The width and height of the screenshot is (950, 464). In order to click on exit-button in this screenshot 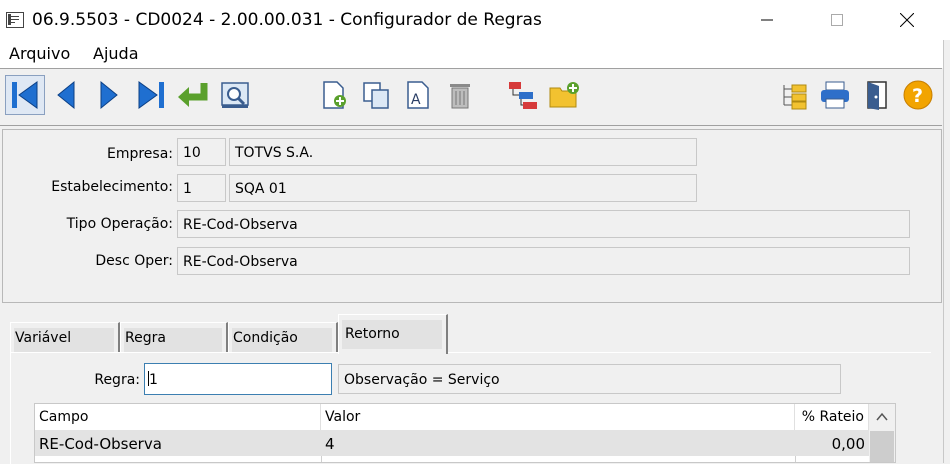, I will do `click(877, 95)`.